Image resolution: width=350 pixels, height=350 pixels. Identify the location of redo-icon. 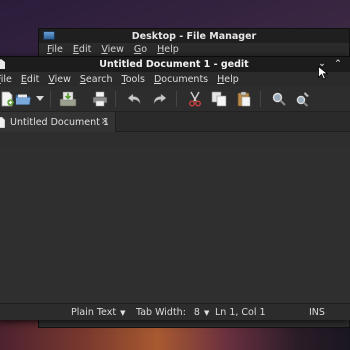
(160, 99).